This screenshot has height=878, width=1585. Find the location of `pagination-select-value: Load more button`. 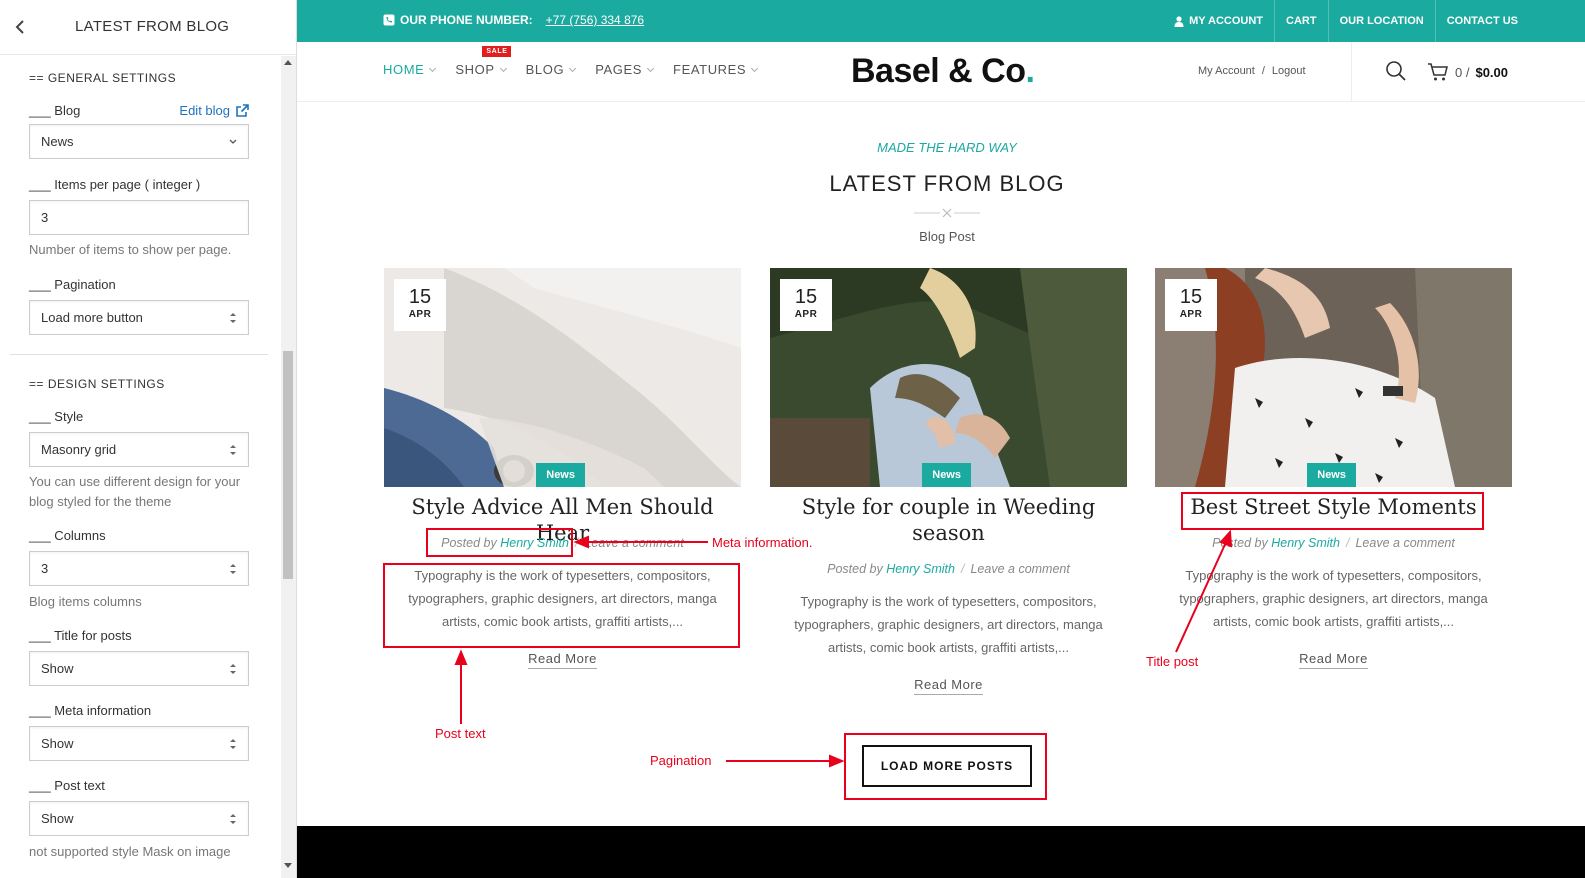

pagination-select-value: Load more button is located at coordinates (92, 317).